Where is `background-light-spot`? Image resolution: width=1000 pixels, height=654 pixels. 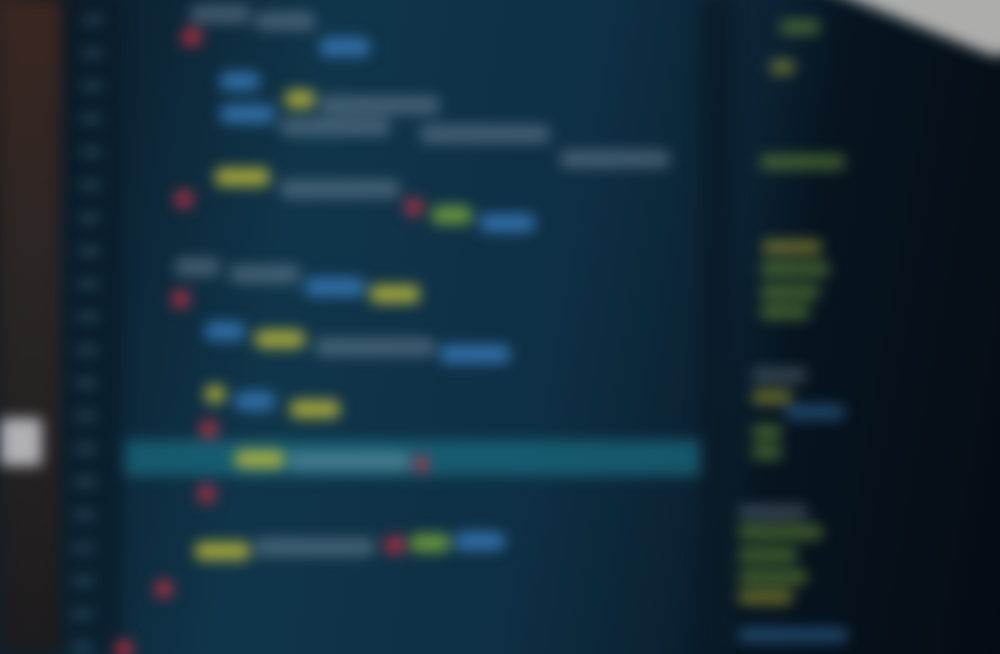
background-light-spot is located at coordinates (21, 442).